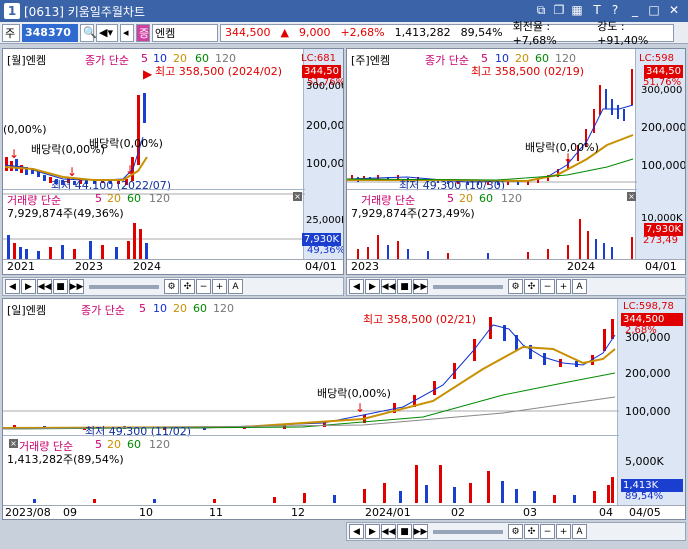 The image size is (688, 549). Describe the element at coordinates (185, 32) in the screenshot. I see `stock-name: 엔켐` at that location.